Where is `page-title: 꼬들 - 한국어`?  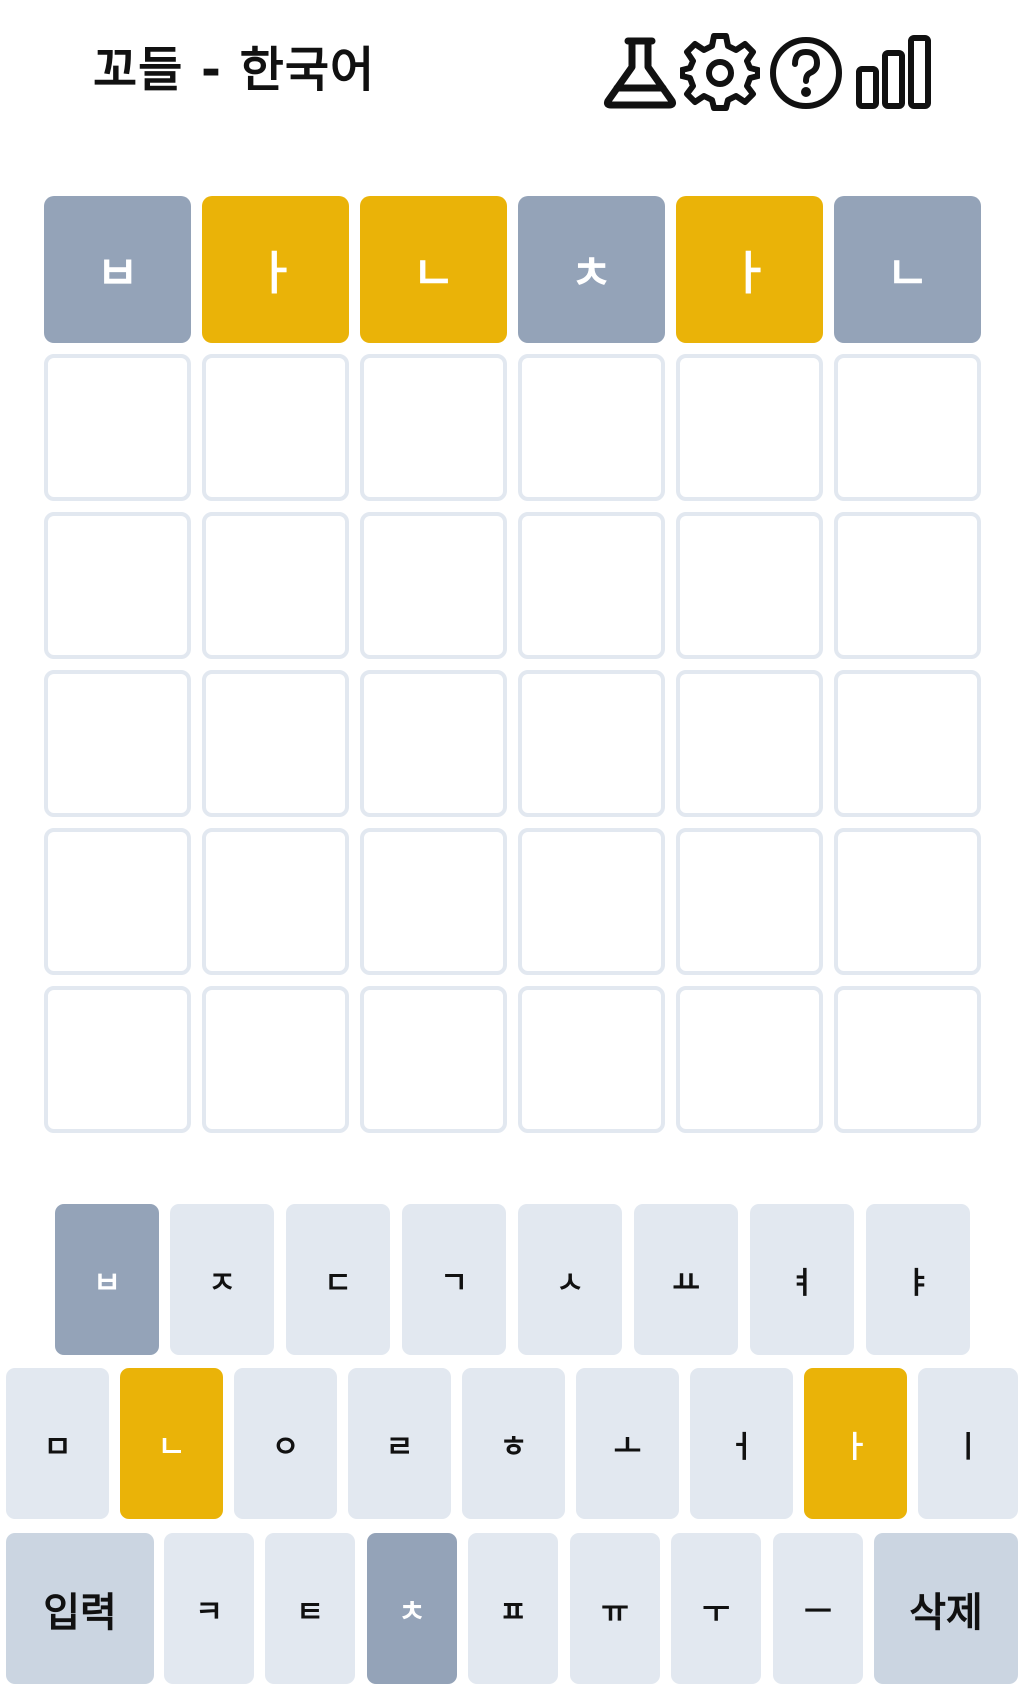 page-title: 꼬들 - 한국어 is located at coordinates (234, 70).